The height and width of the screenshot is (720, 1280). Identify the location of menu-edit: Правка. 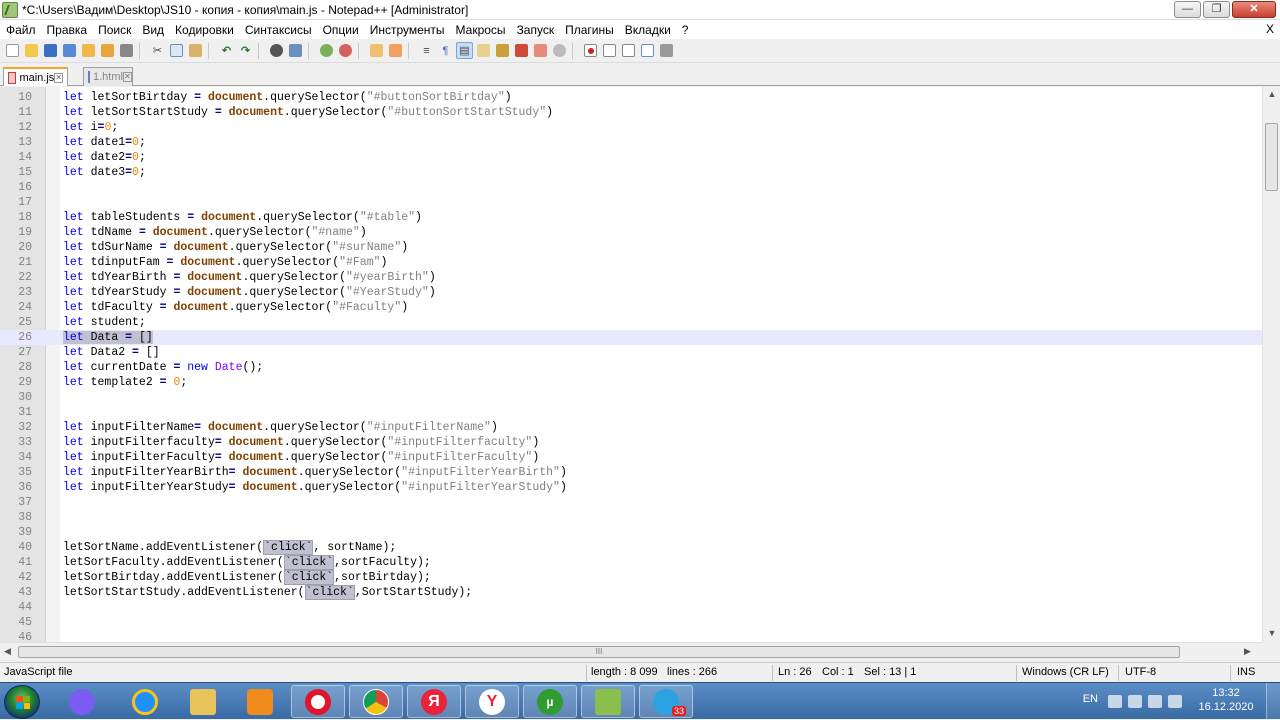
(67, 30).